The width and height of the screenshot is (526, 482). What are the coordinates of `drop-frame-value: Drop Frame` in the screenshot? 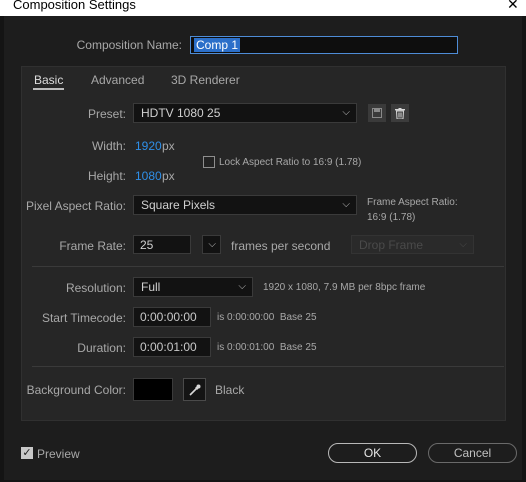 It's located at (391, 245).